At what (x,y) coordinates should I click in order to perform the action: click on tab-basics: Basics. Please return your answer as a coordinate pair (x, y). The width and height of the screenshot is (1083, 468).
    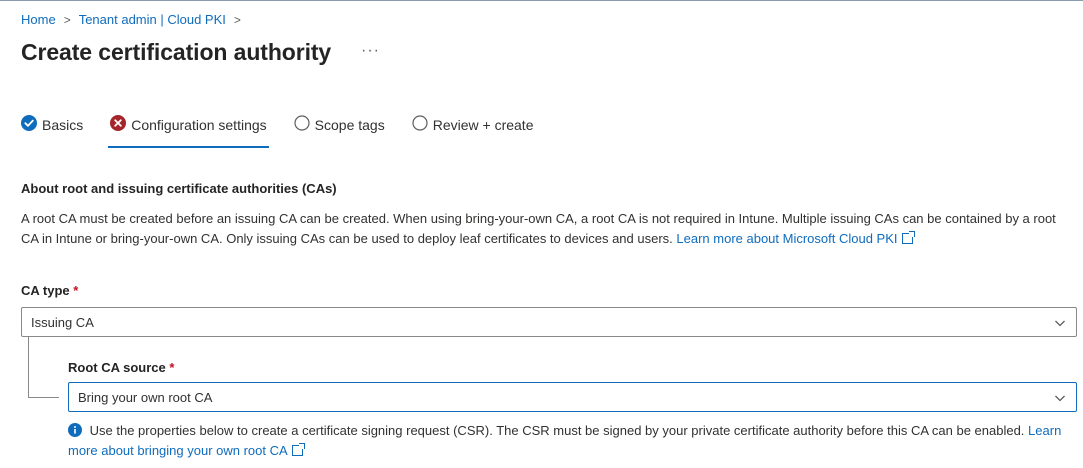
    Looking at the image, I should click on (52, 132).